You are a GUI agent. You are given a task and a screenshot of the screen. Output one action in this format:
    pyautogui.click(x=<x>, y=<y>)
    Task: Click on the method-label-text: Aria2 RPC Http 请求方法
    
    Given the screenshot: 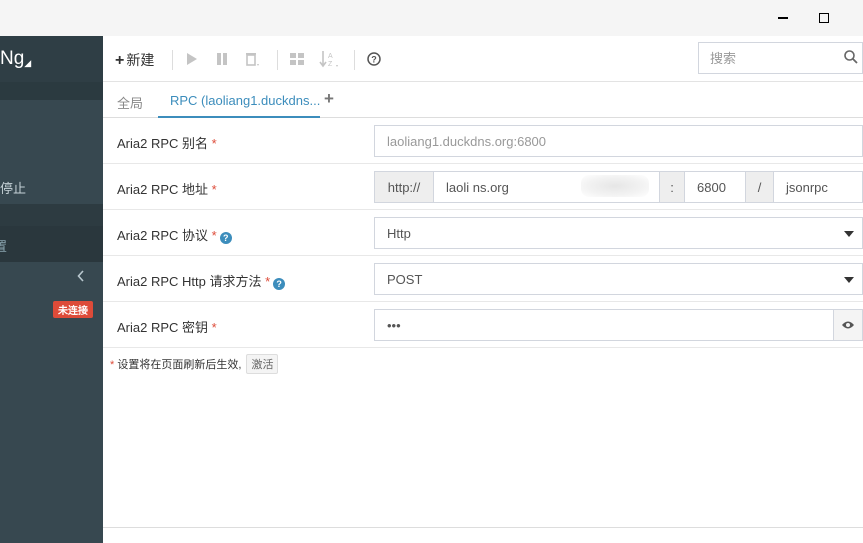 What is the action you would take?
    pyautogui.click(x=189, y=281)
    